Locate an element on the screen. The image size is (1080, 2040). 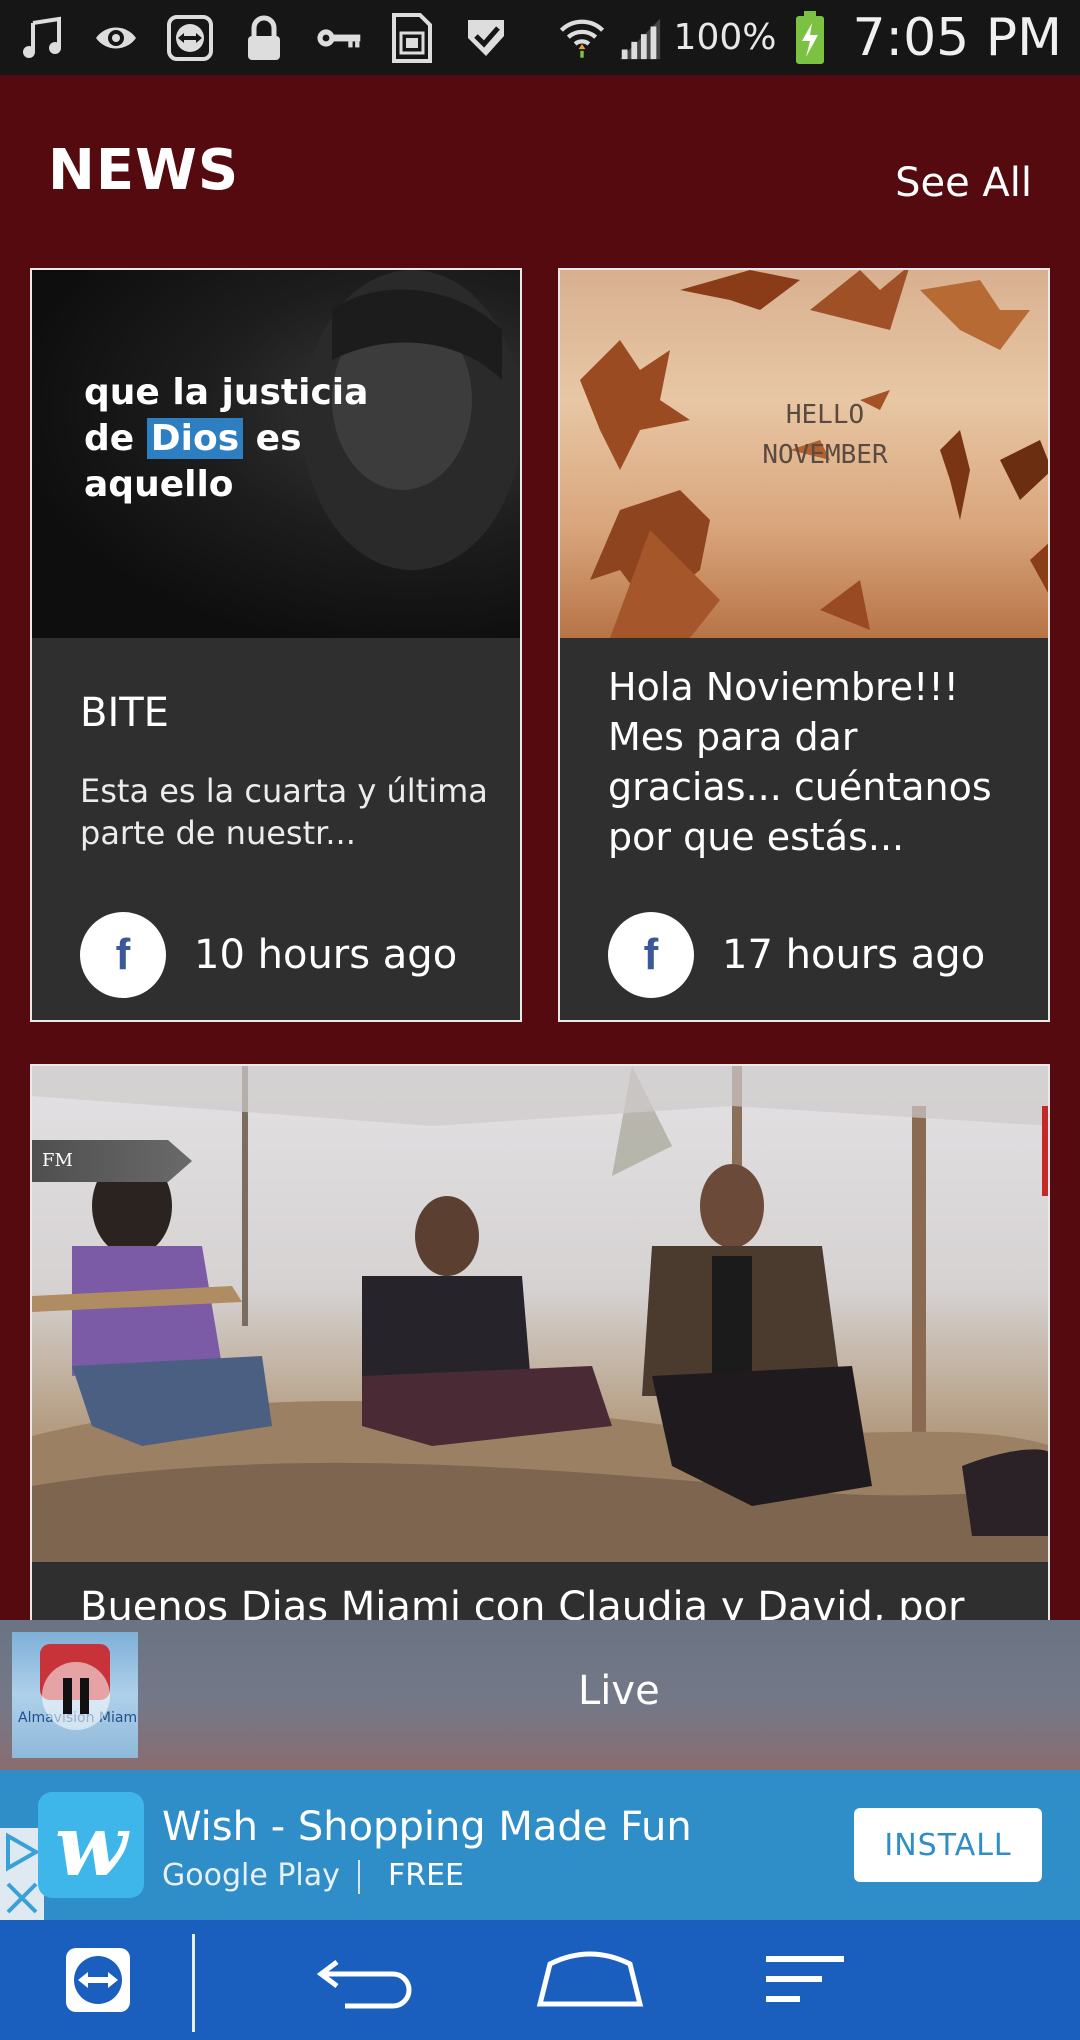
battery-icon is located at coordinates (810, 37).